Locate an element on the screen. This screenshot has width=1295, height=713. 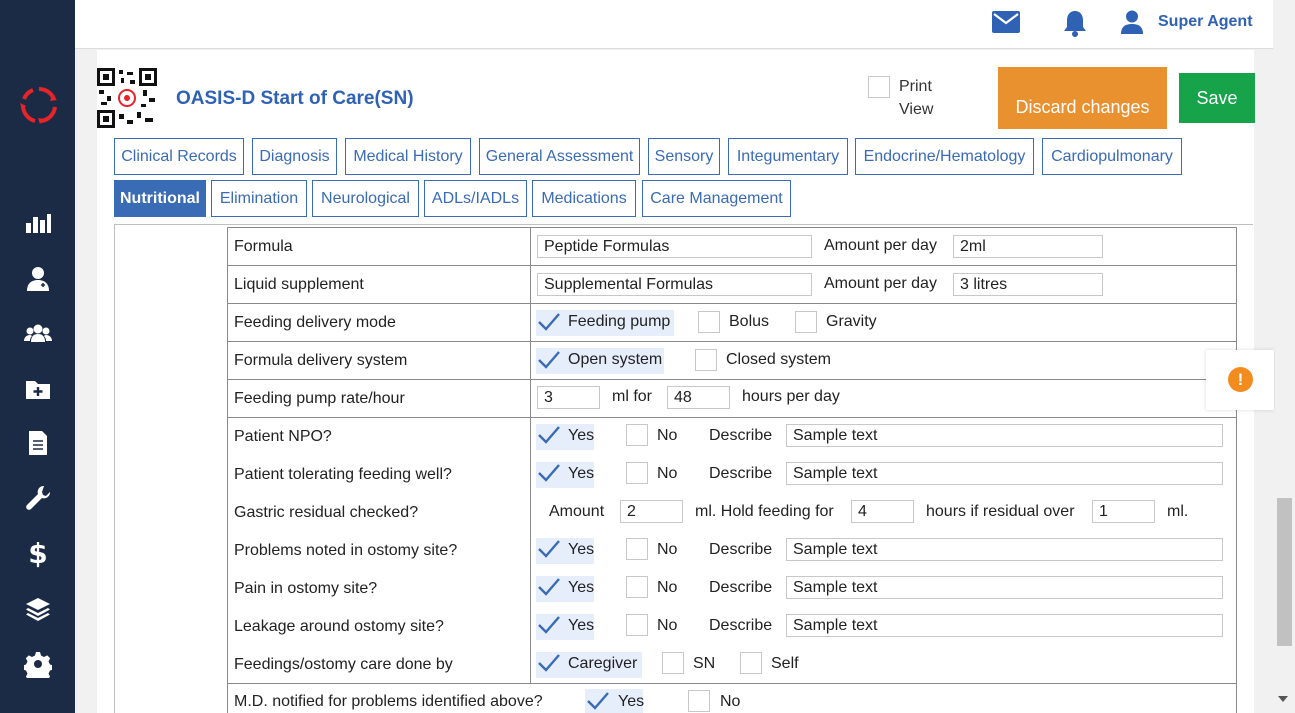
tab-general-assessment: General Assessment is located at coordinates (559, 156).